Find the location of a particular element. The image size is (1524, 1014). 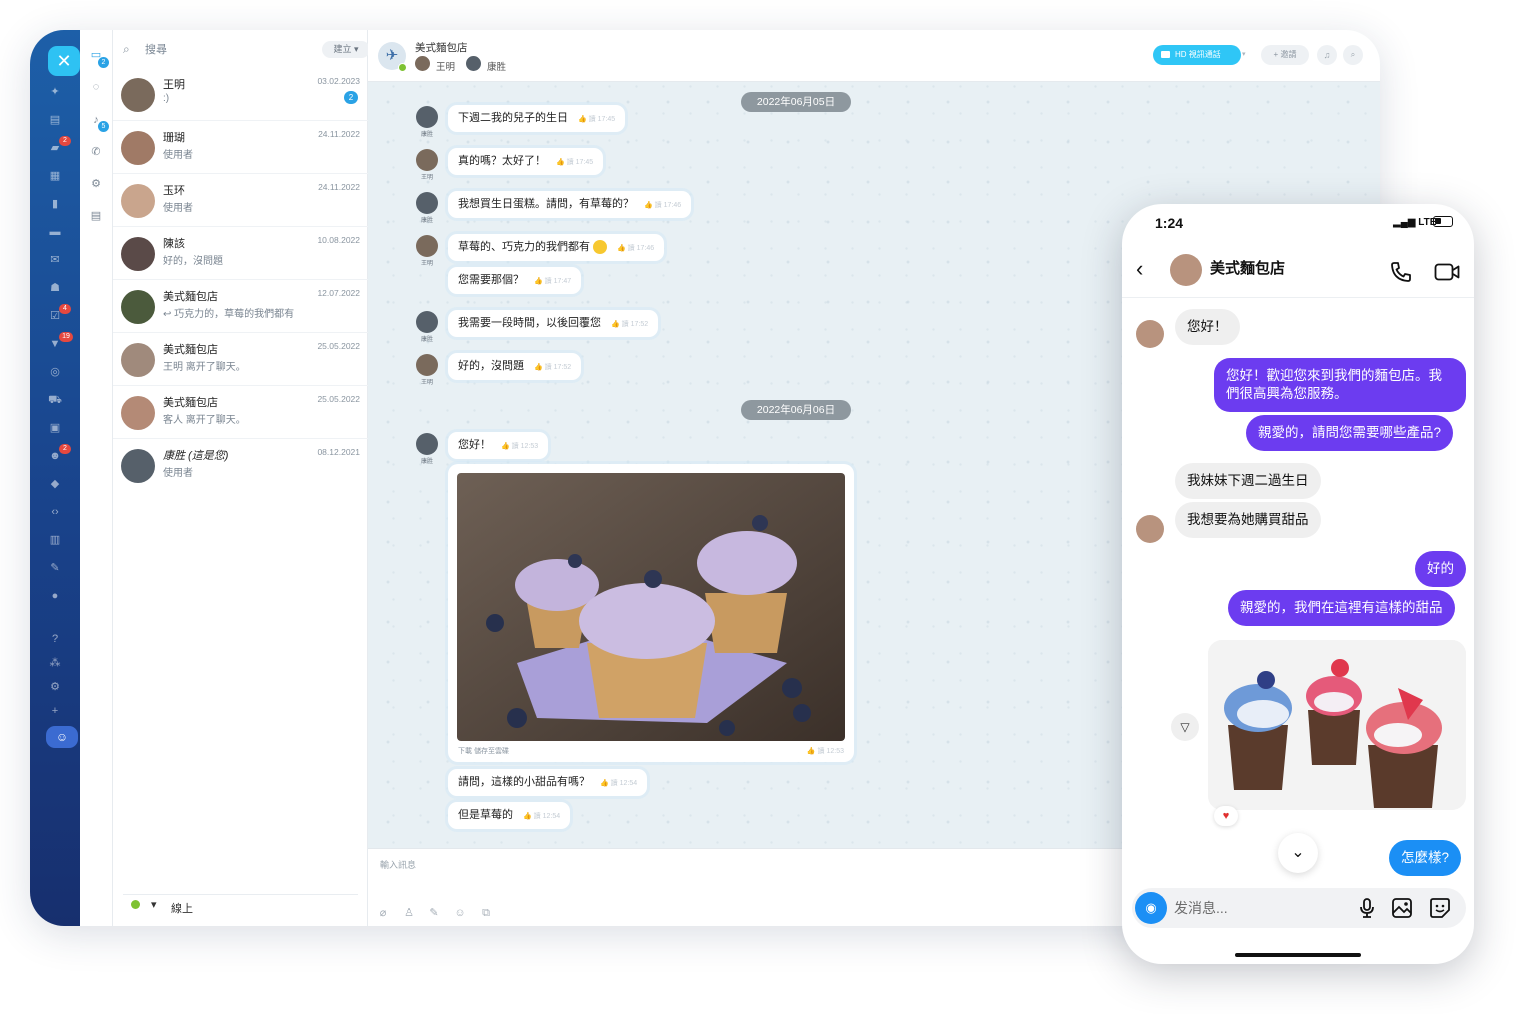

settings-icon: ⚙ is located at coordinates (55, 687).